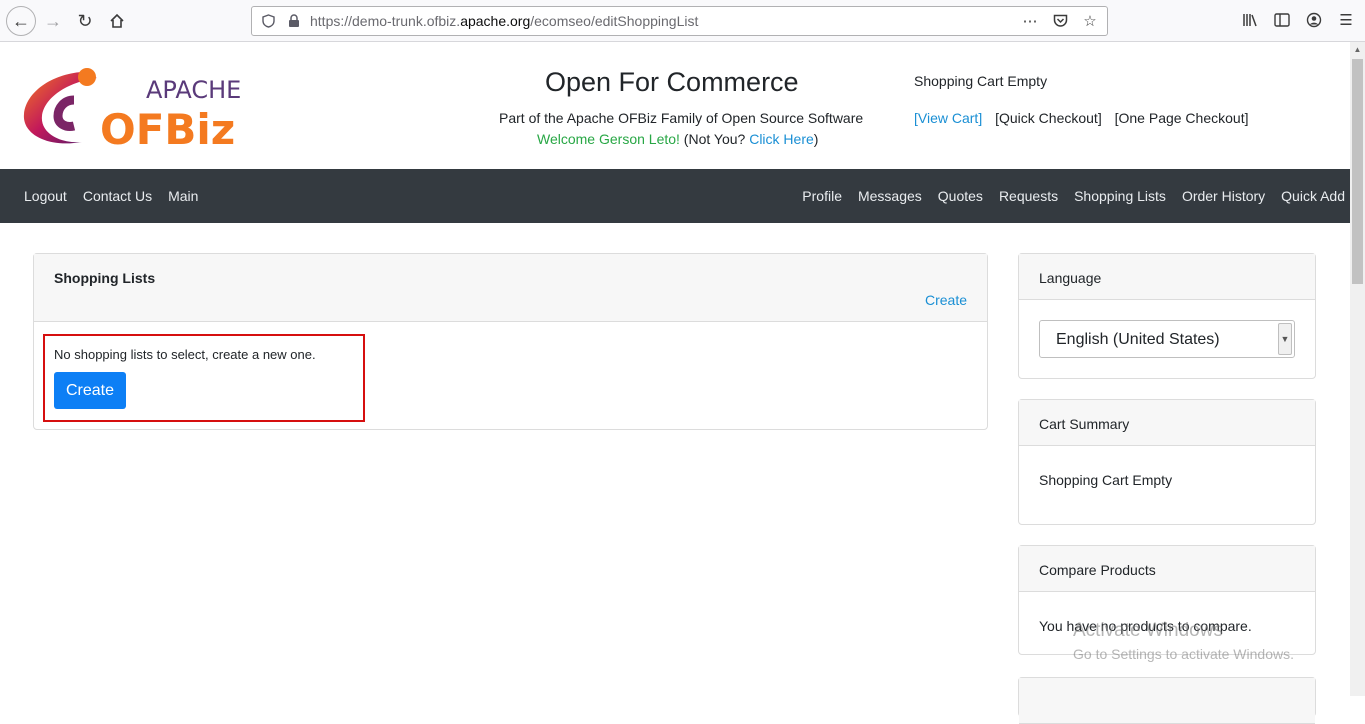  I want to click on nav-profile: Profile, so click(822, 196).